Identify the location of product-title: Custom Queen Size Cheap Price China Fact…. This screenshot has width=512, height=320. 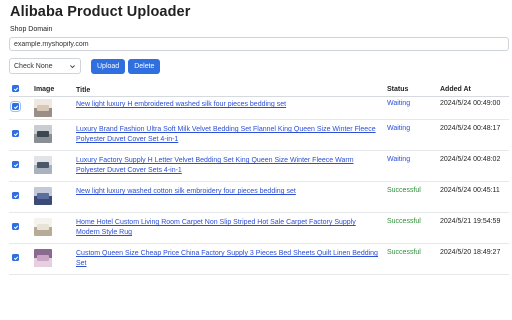
(228, 259).